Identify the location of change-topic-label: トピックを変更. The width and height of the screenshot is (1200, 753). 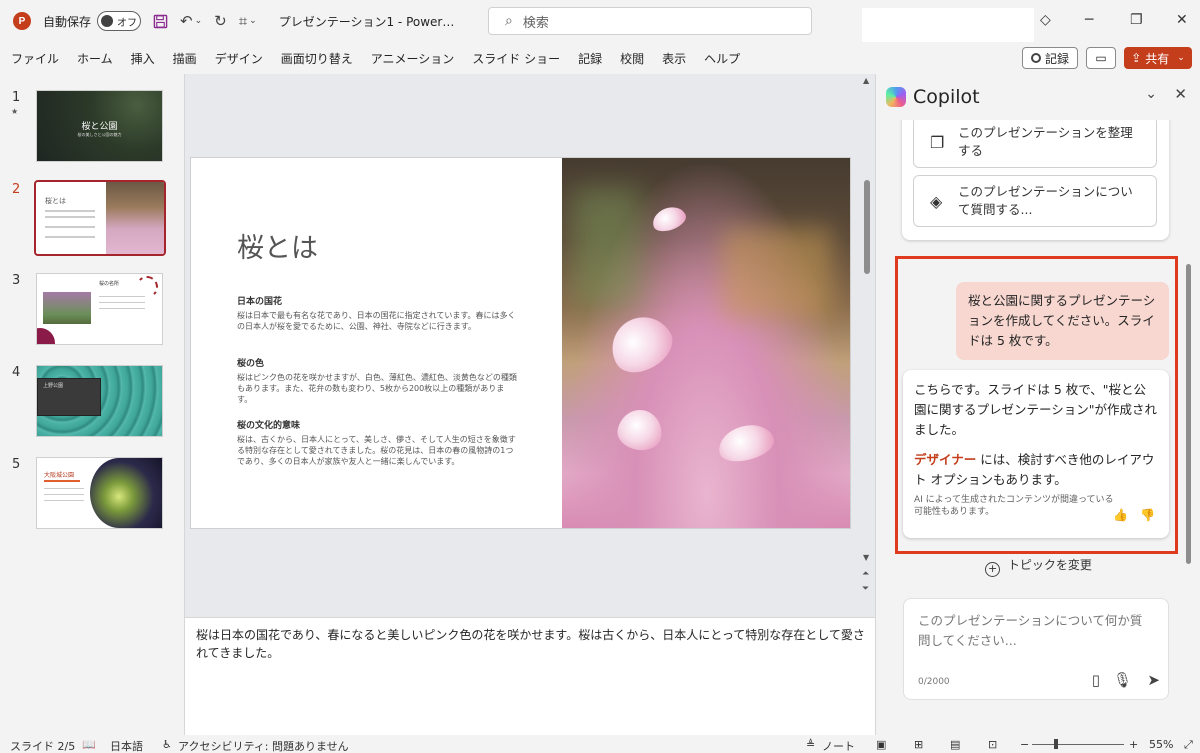
(1049, 565).